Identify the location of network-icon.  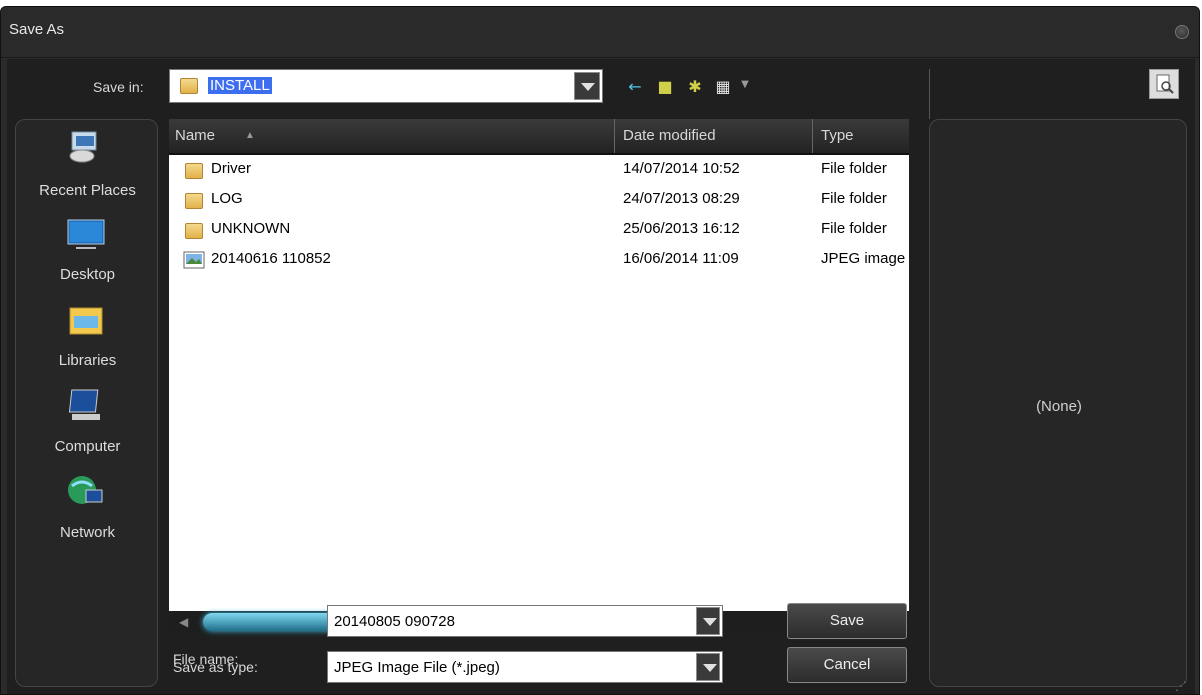
(85, 490).